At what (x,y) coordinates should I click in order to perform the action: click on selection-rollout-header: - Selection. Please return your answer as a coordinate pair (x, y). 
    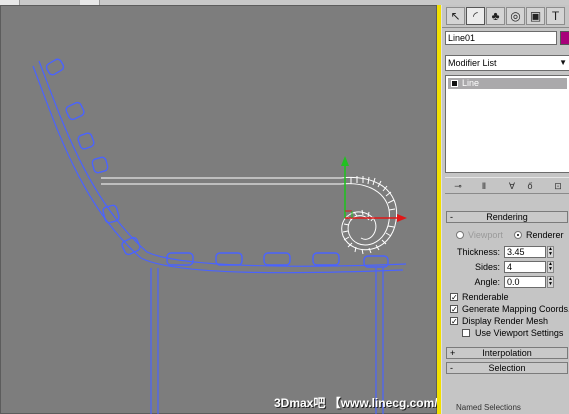
    Looking at the image, I should click on (507, 368).